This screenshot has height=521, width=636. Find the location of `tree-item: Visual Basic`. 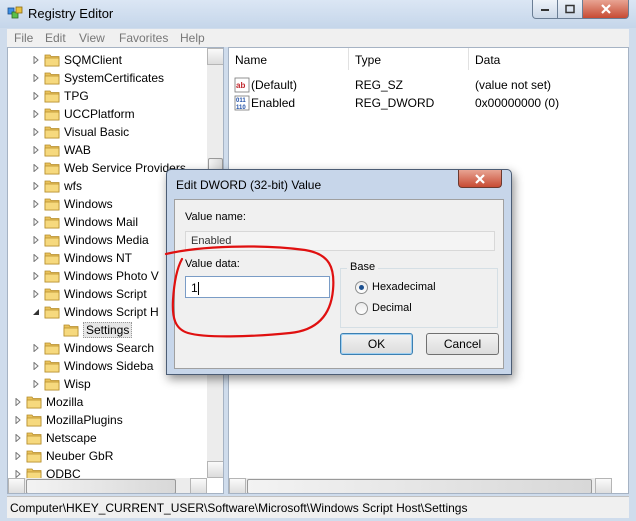

tree-item: Visual Basic is located at coordinates (107, 132).